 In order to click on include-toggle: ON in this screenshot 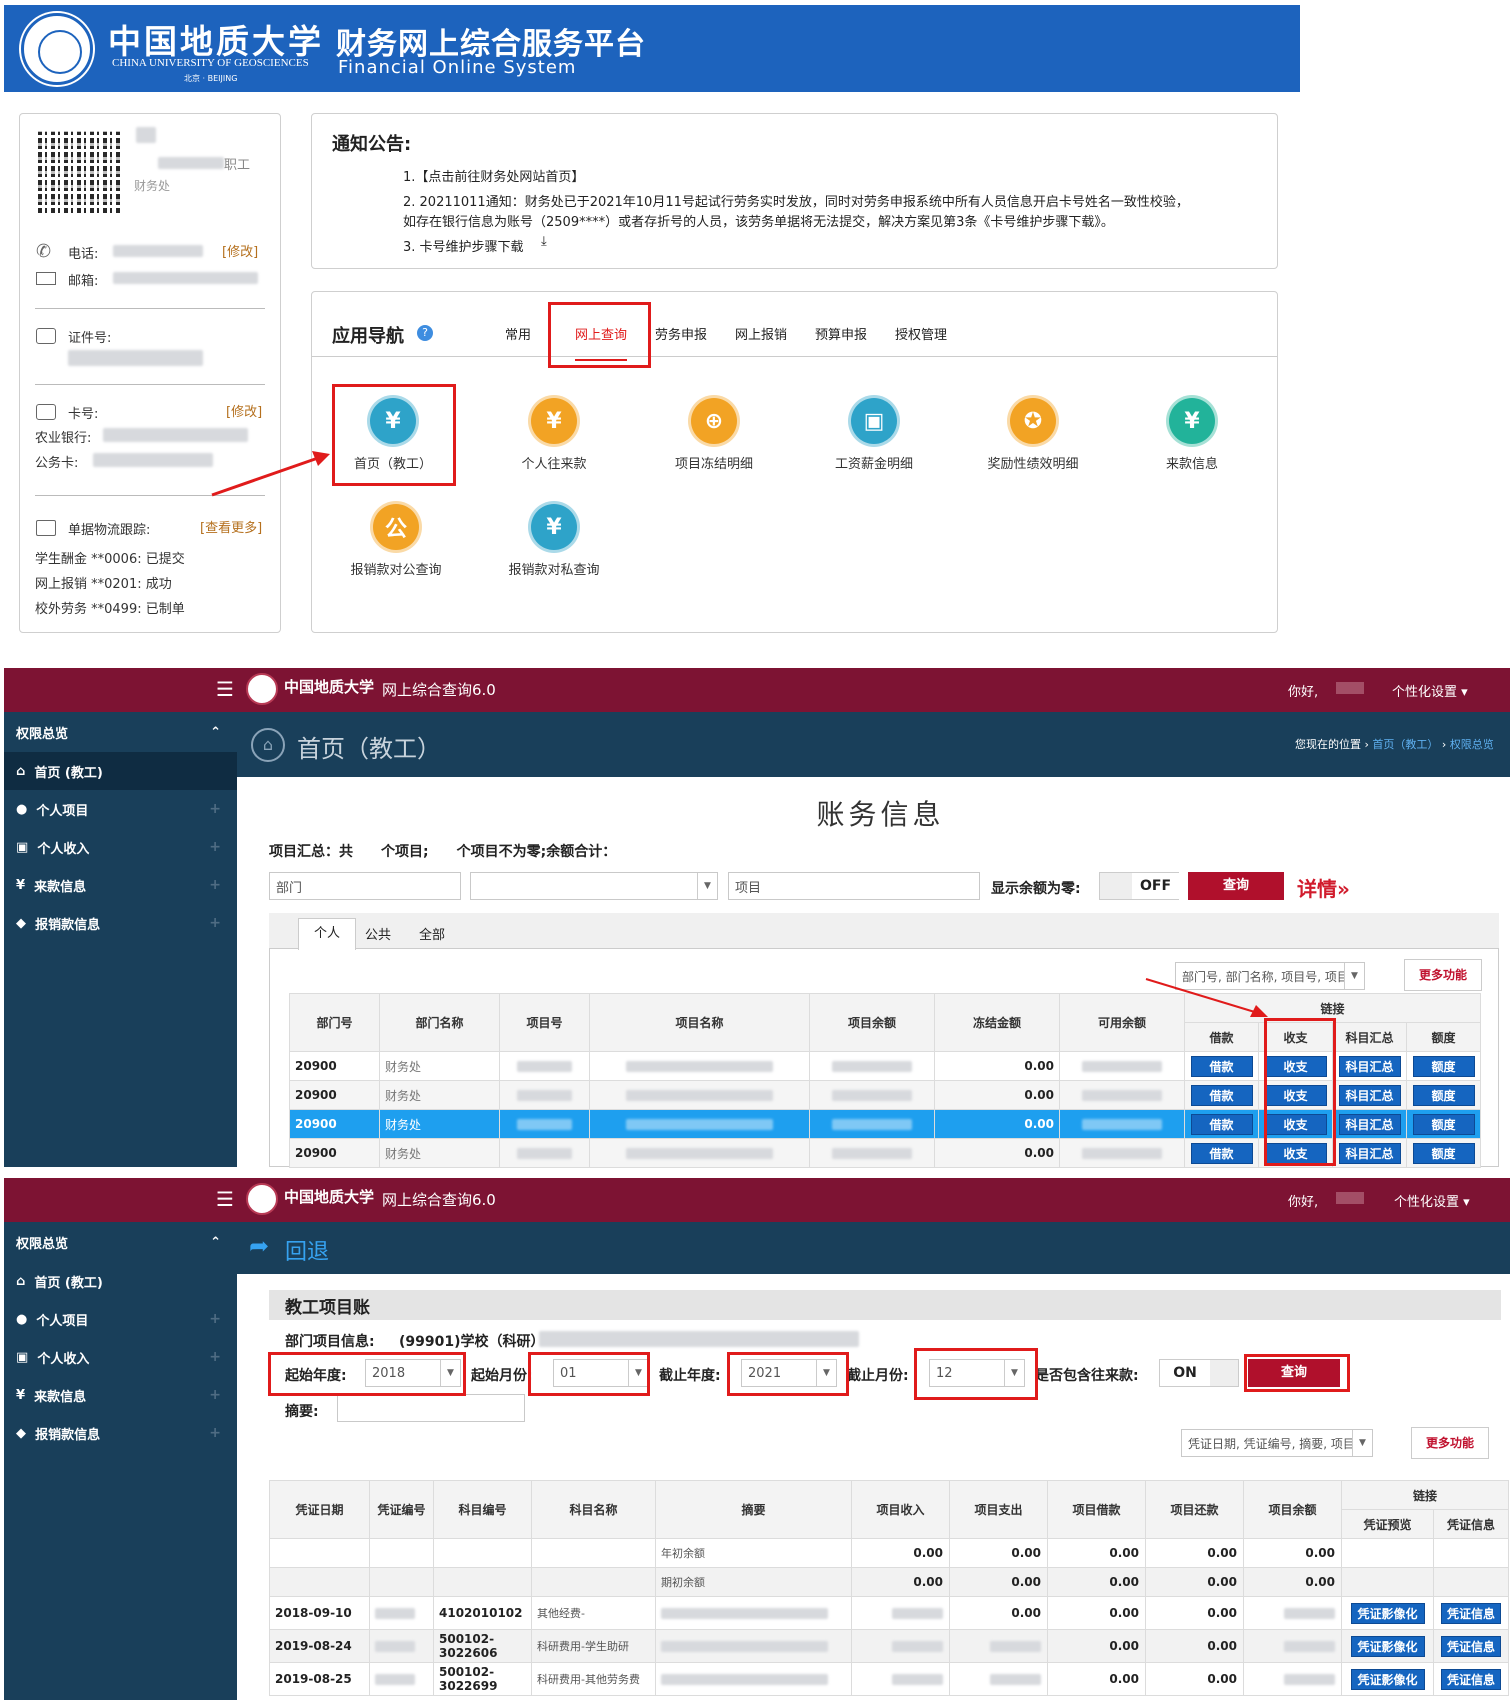, I will do `click(1199, 1373)`.